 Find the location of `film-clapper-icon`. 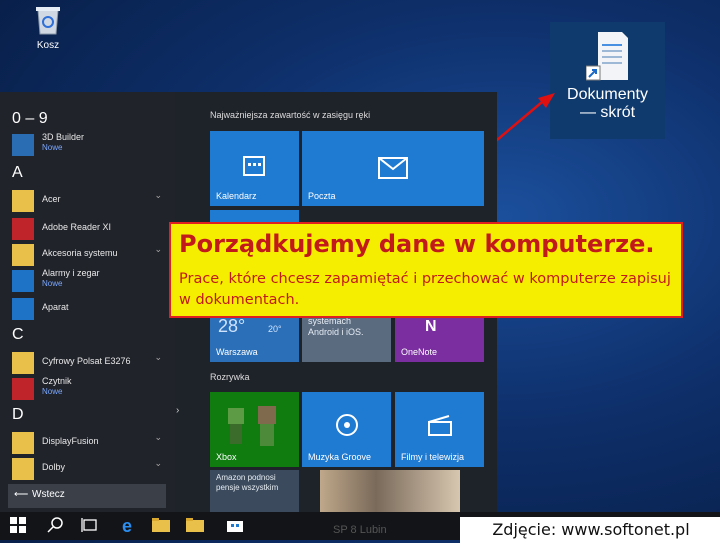

film-clapper-icon is located at coordinates (440, 425).